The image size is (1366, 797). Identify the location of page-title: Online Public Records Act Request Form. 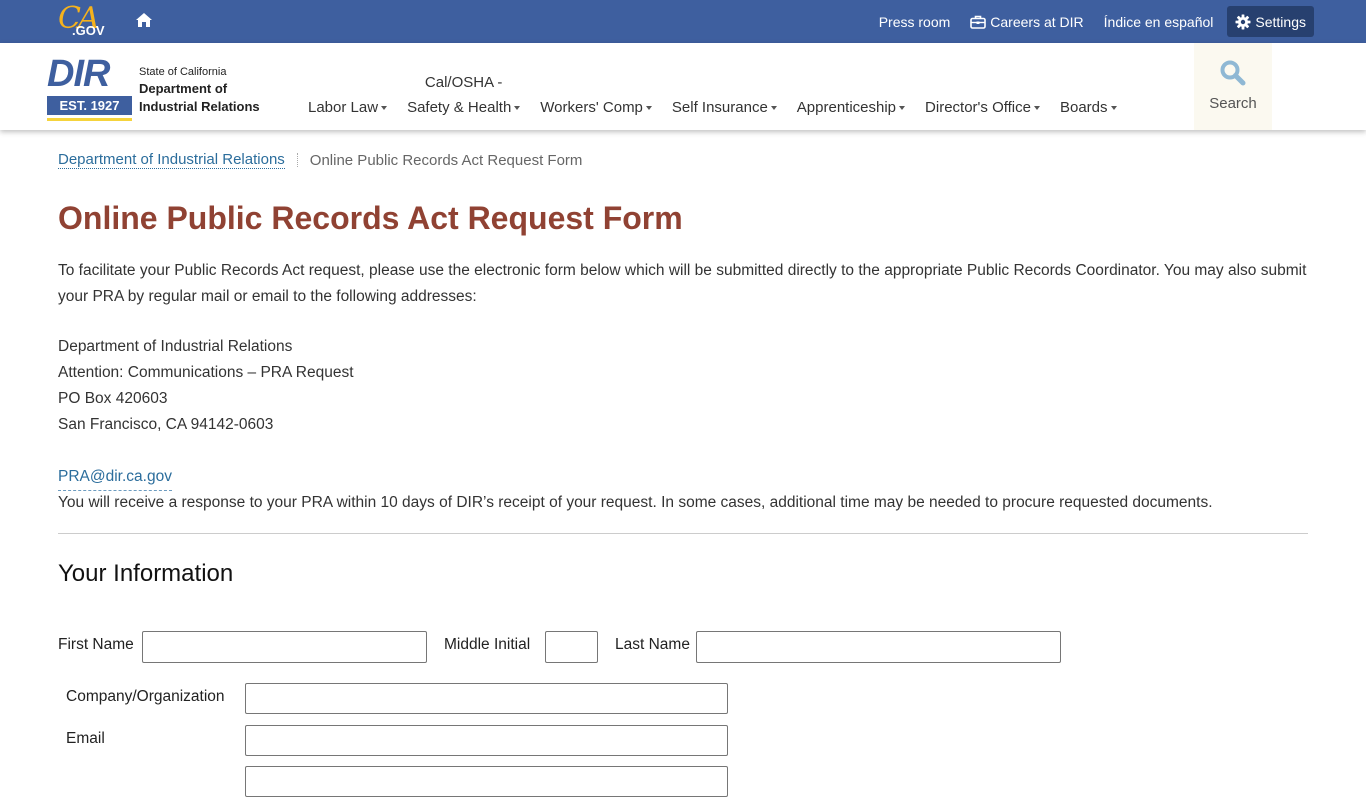
(370, 218).